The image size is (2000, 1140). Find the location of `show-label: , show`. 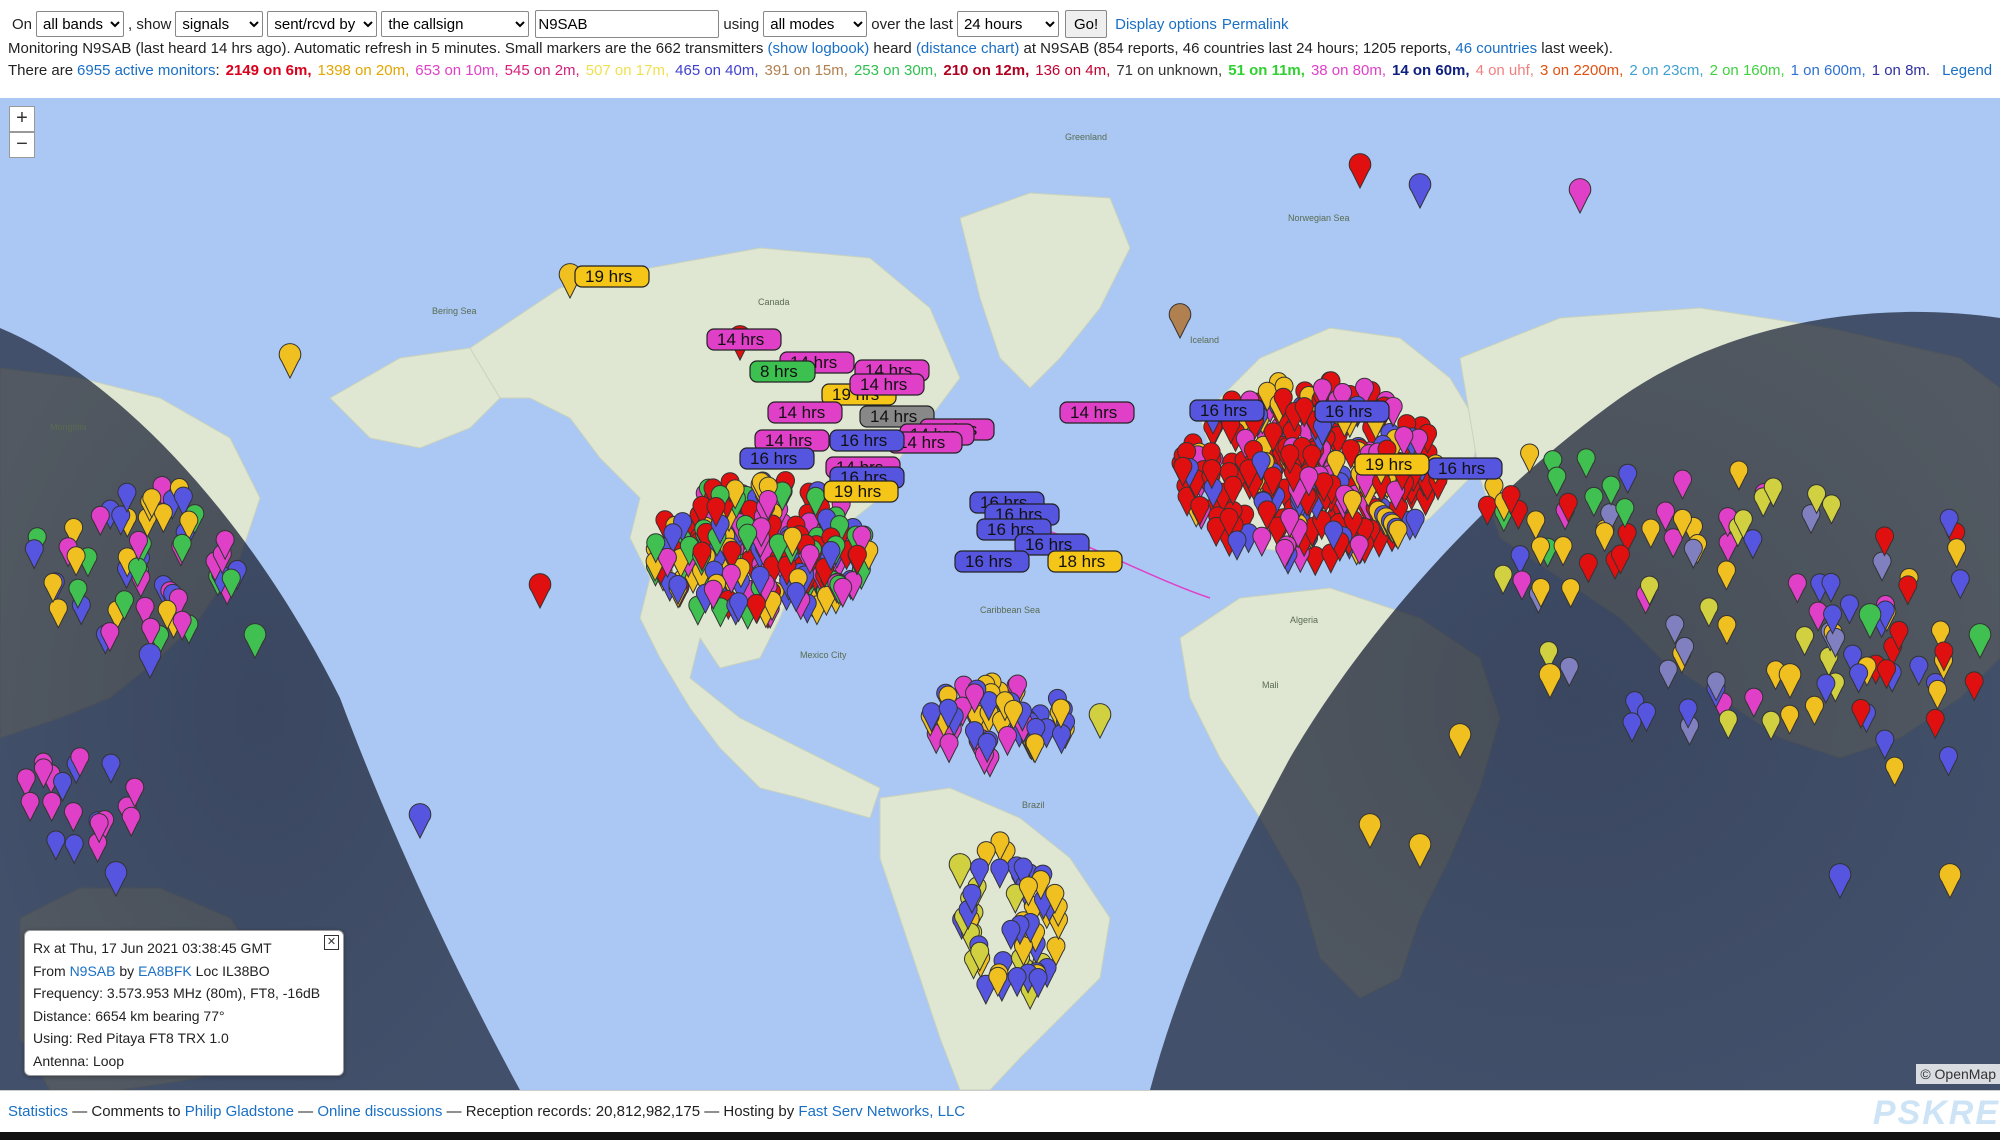

show-label: , show is located at coordinates (150, 24).